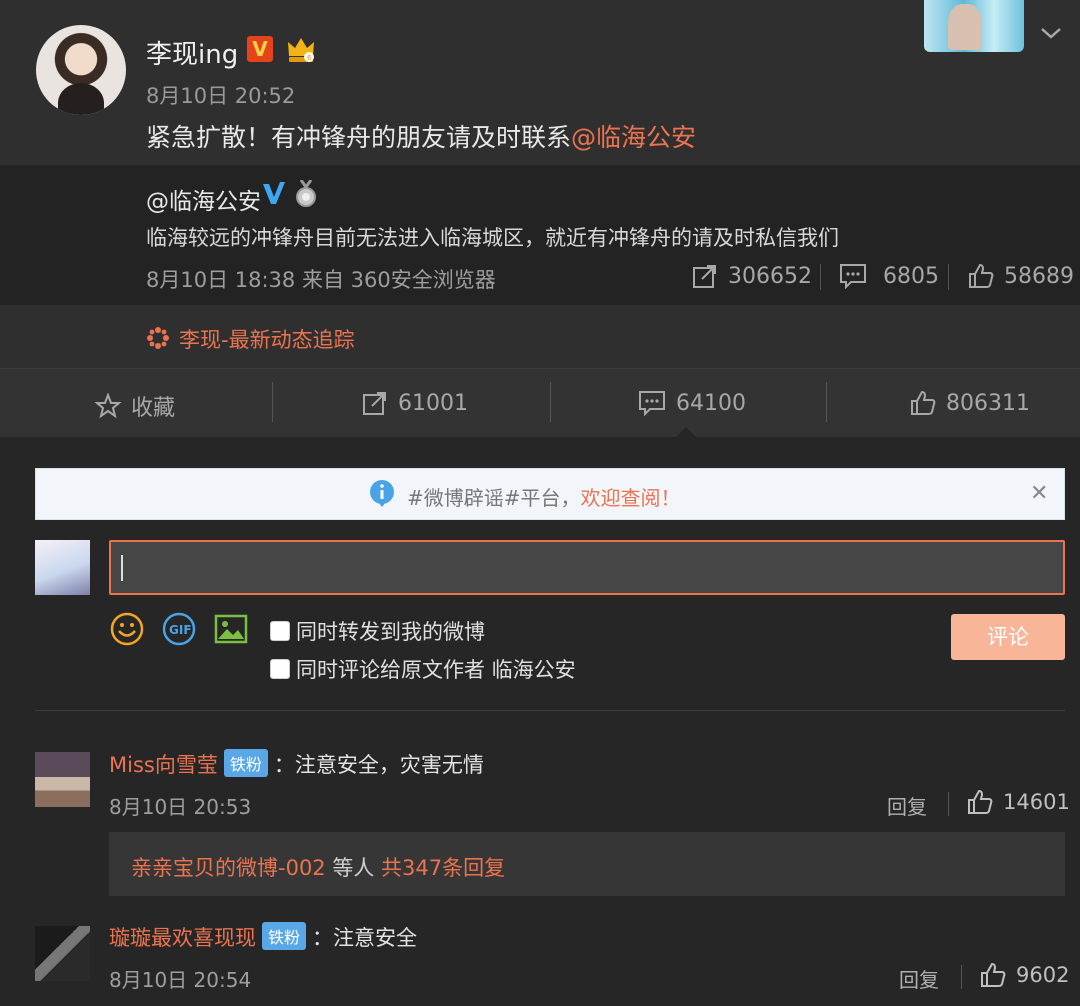 This screenshot has width=1080, height=1006. What do you see at coordinates (633, 137) in the screenshot?
I see `mention-link: @临海公安` at bounding box center [633, 137].